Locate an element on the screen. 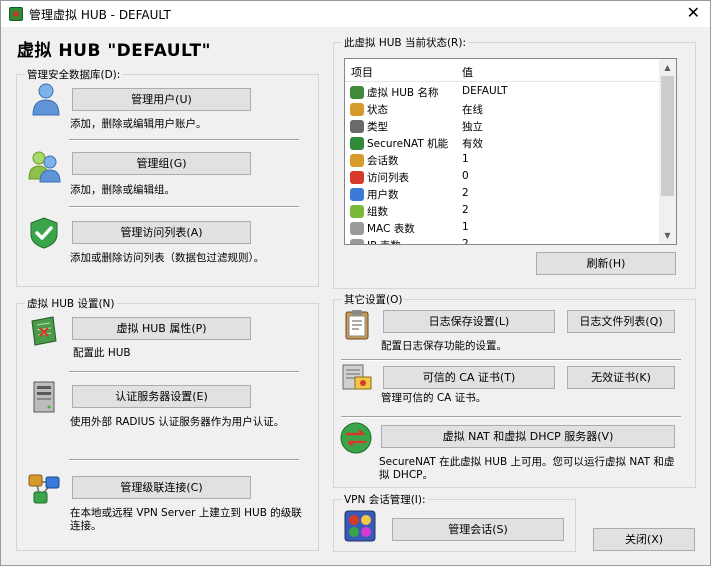 This screenshot has width=711, height=566. radius-desc: 使用外部 RADIUS 认证服务器作为用户认证。 is located at coordinates (177, 422).